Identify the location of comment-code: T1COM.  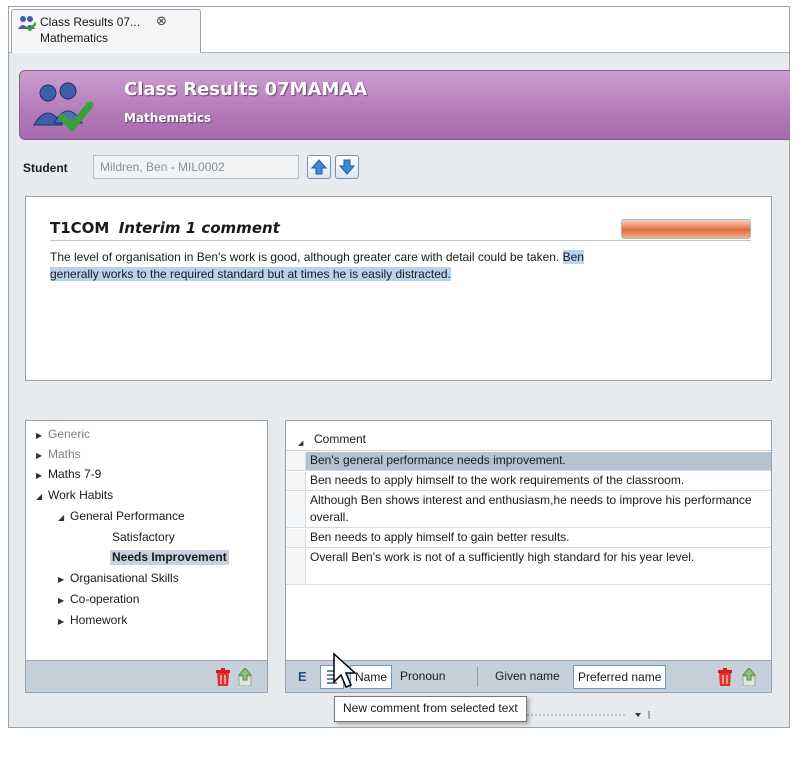
(80, 228).